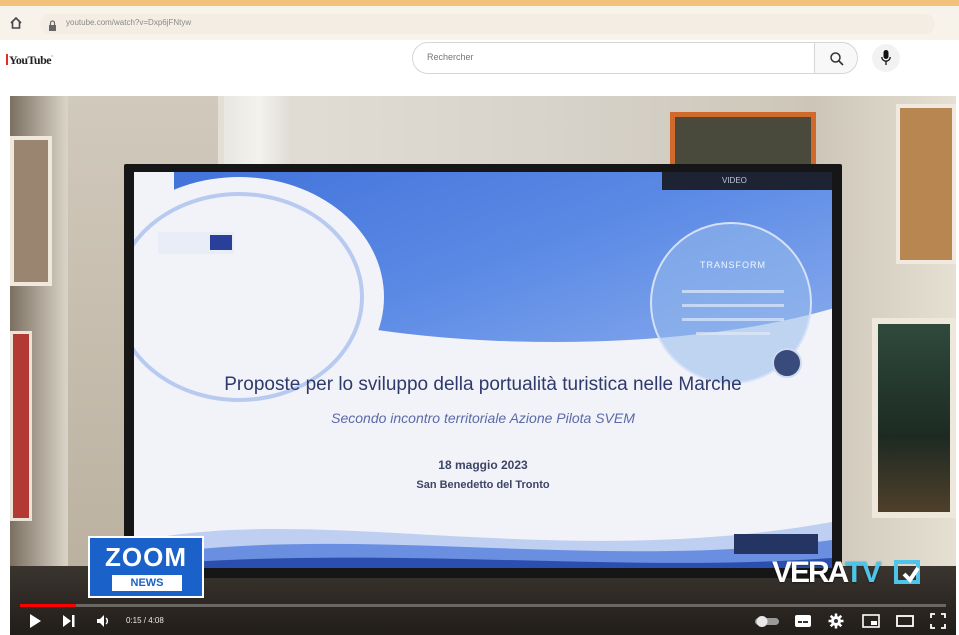  What do you see at coordinates (128, 22) in the screenshot?
I see `url-text: youtube.com/watch?v=Dxp6jFNtyw` at bounding box center [128, 22].